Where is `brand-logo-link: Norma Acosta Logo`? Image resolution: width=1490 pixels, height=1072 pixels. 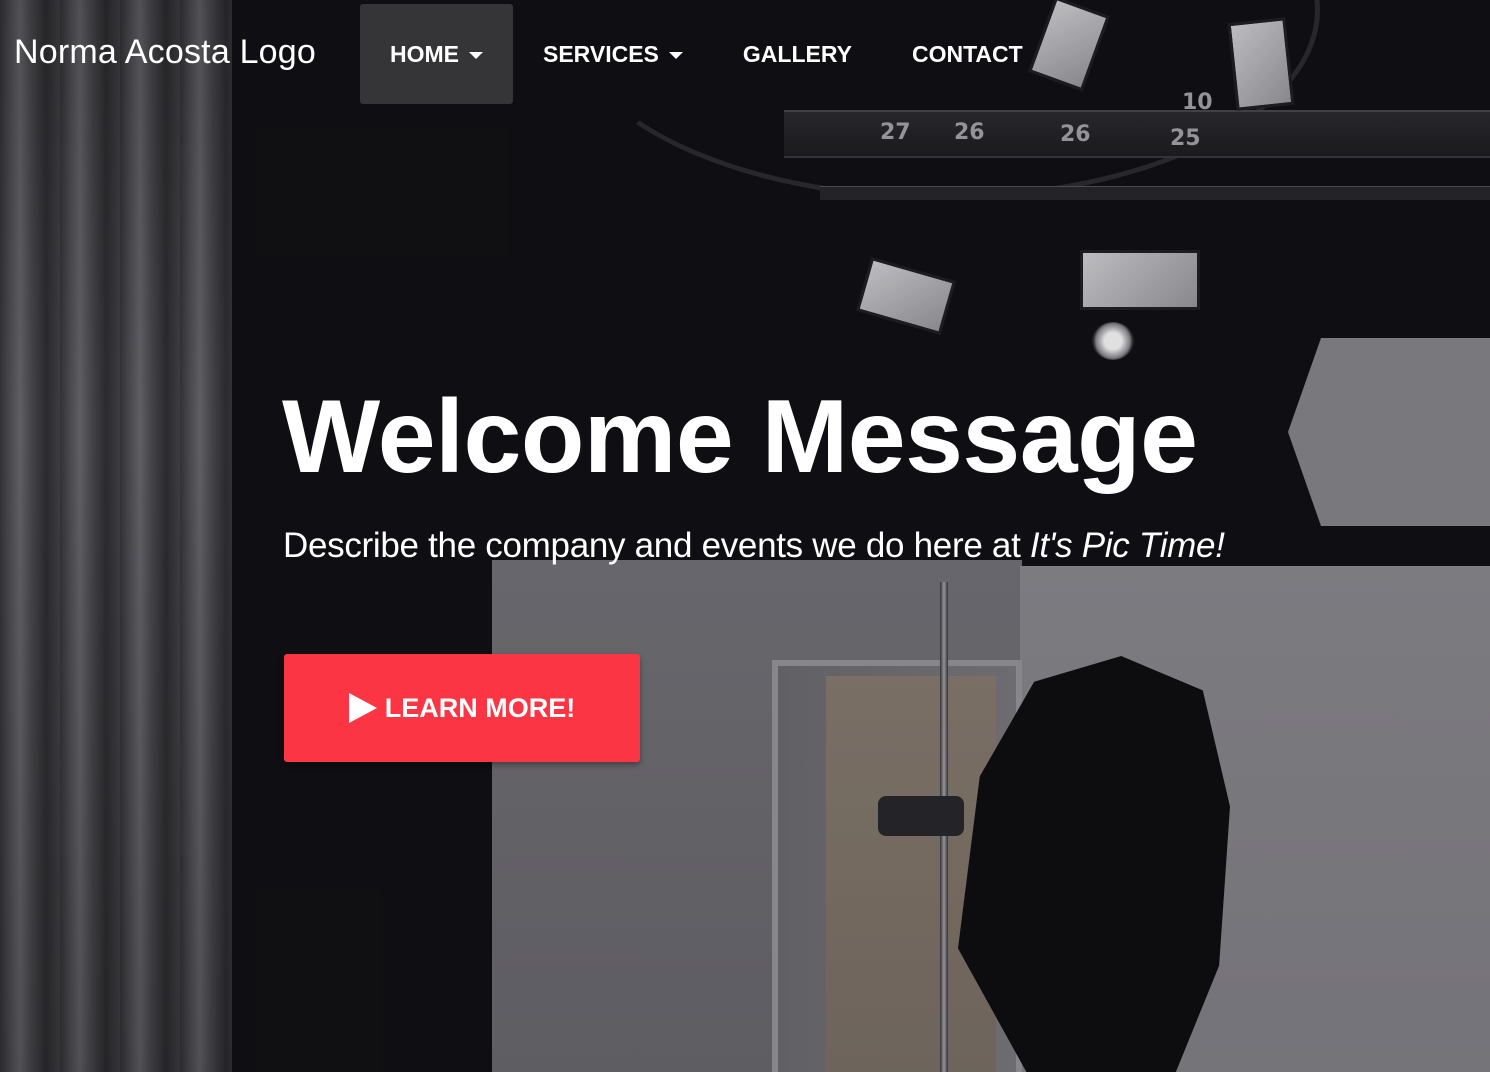
brand-logo-link: Norma Acosta Logo is located at coordinates (165, 52).